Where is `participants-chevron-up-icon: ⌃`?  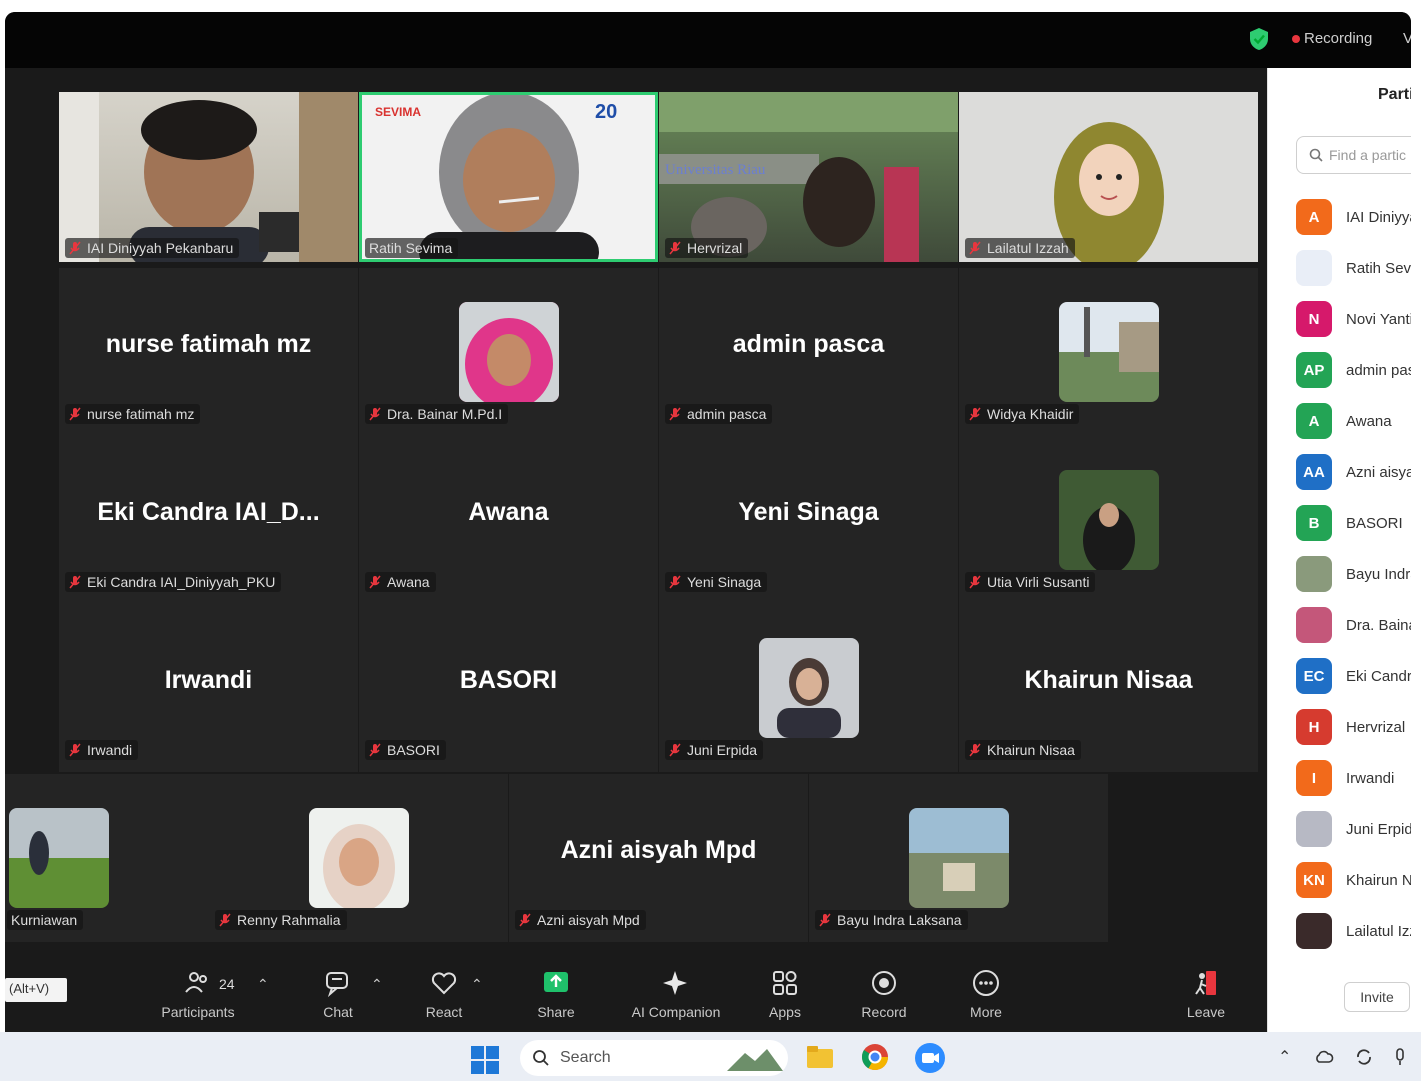
participants-chevron-up-icon: ⌃ is located at coordinates (263, 984).